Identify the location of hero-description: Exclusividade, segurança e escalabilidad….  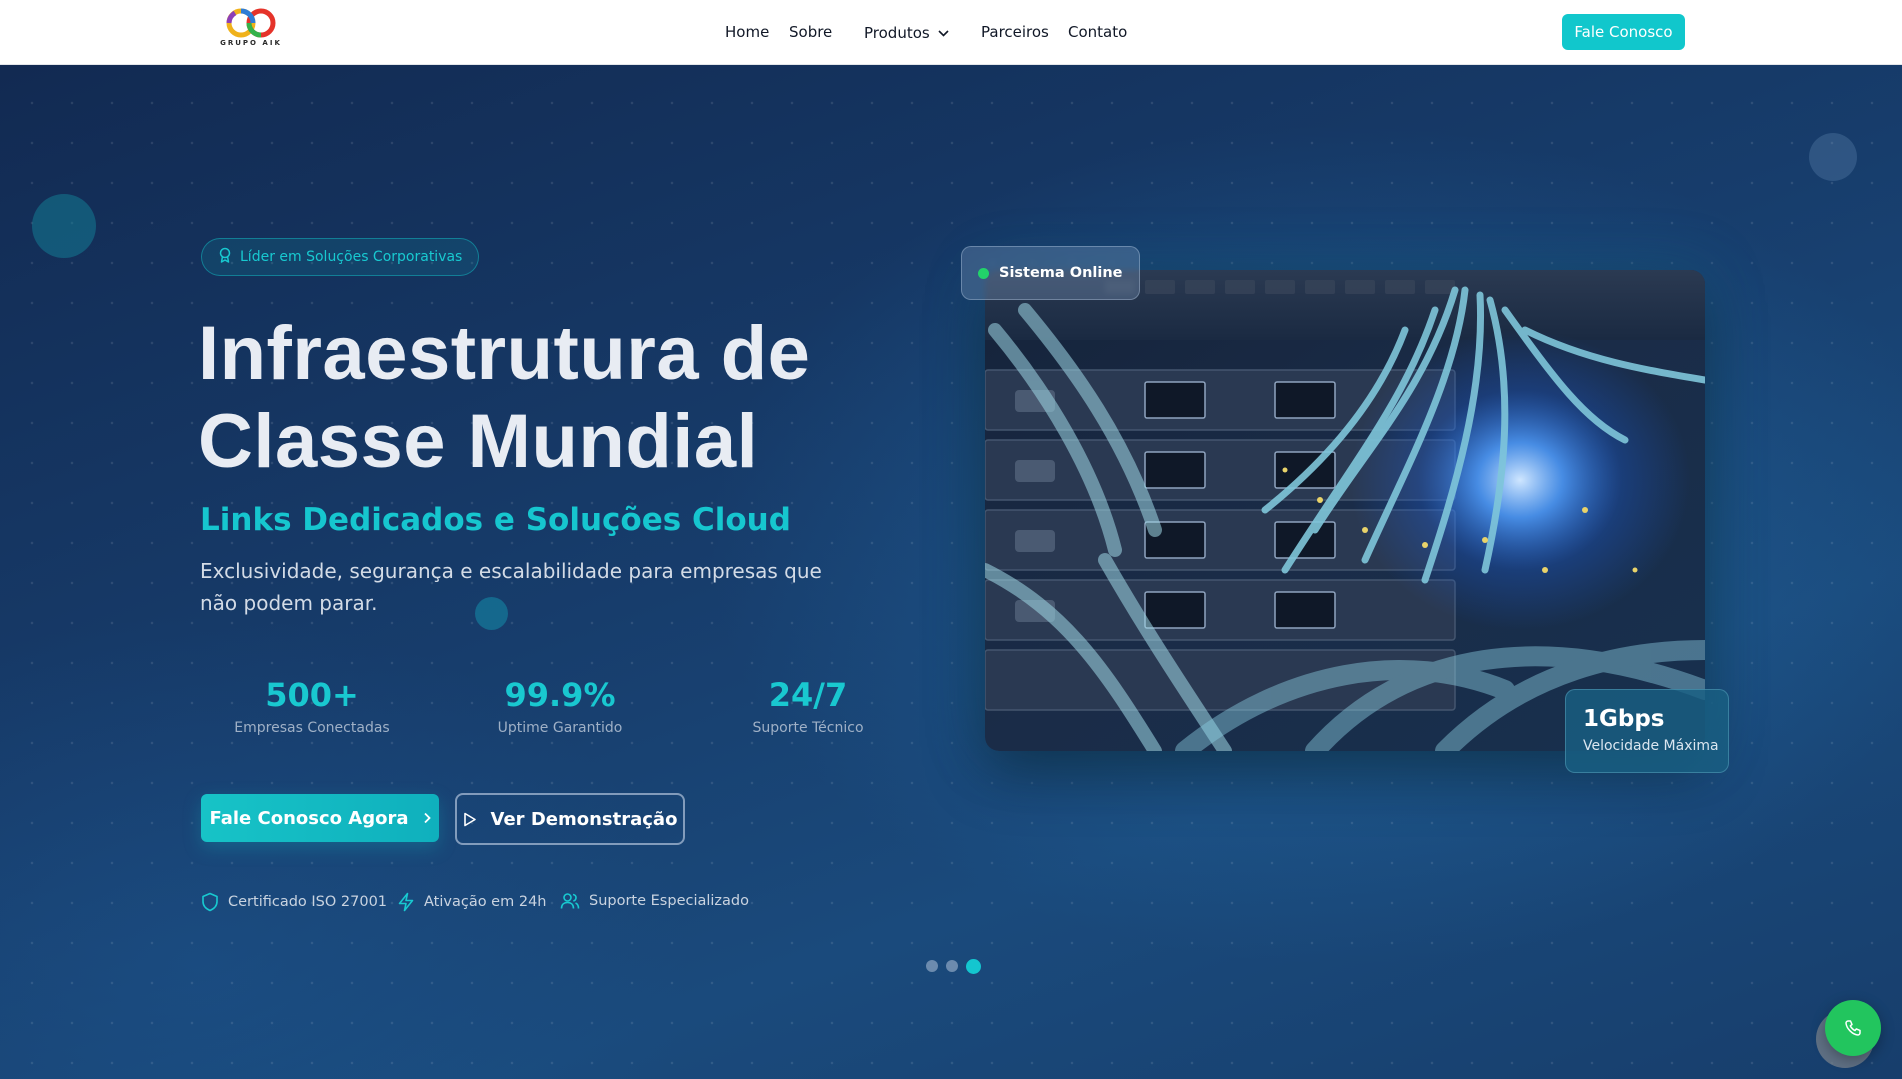
(511, 587).